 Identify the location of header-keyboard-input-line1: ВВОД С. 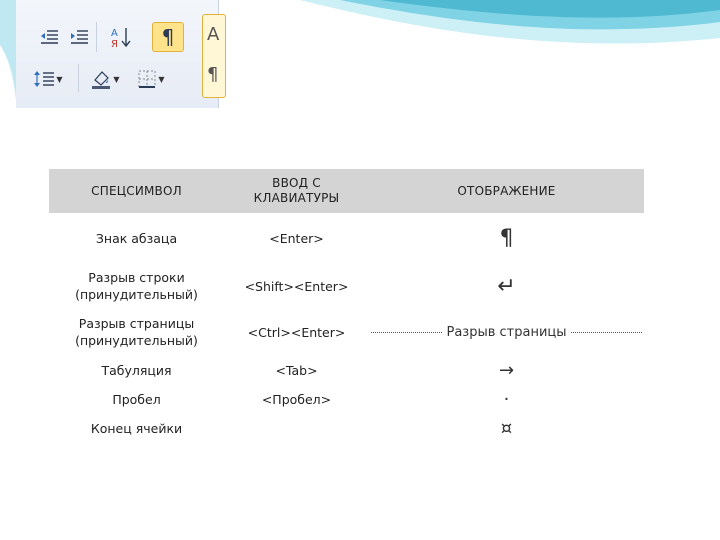
(296, 183).